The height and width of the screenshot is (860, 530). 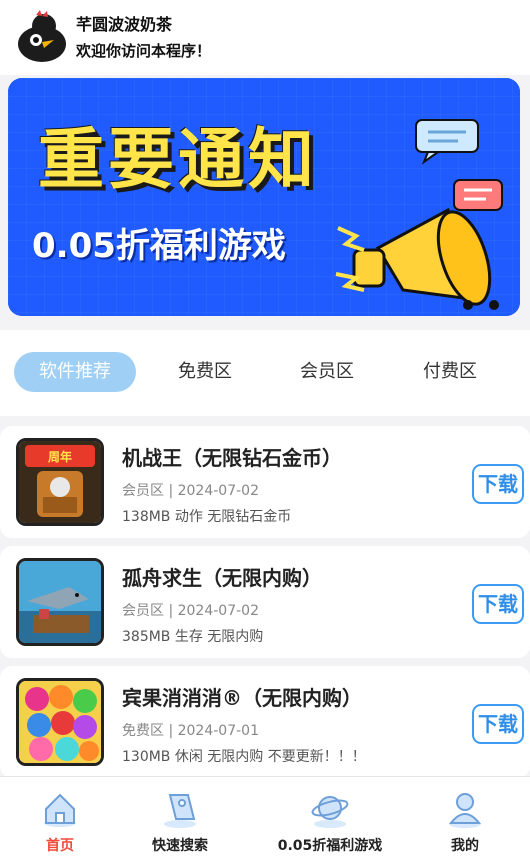 What do you see at coordinates (60, 482) in the screenshot?
I see `app-thumbnail: 周年` at bounding box center [60, 482].